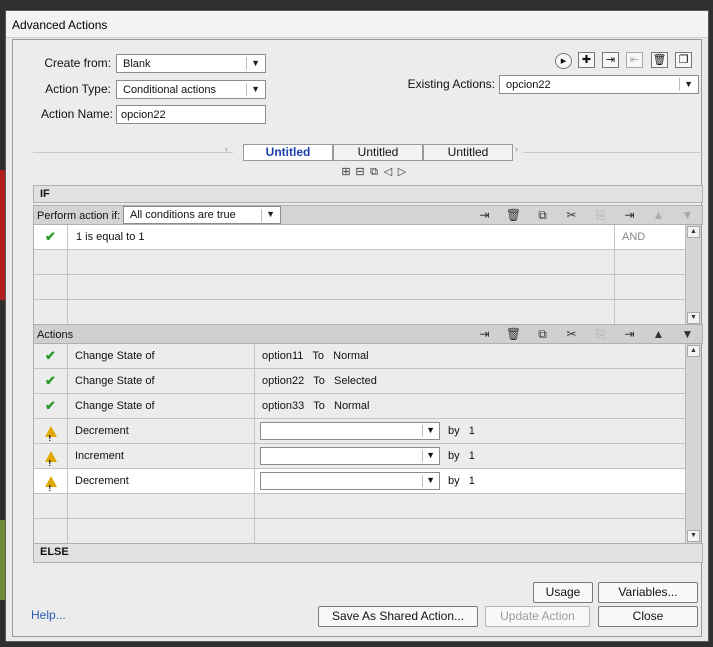  I want to click on add-icon: ✚, so click(586, 60).